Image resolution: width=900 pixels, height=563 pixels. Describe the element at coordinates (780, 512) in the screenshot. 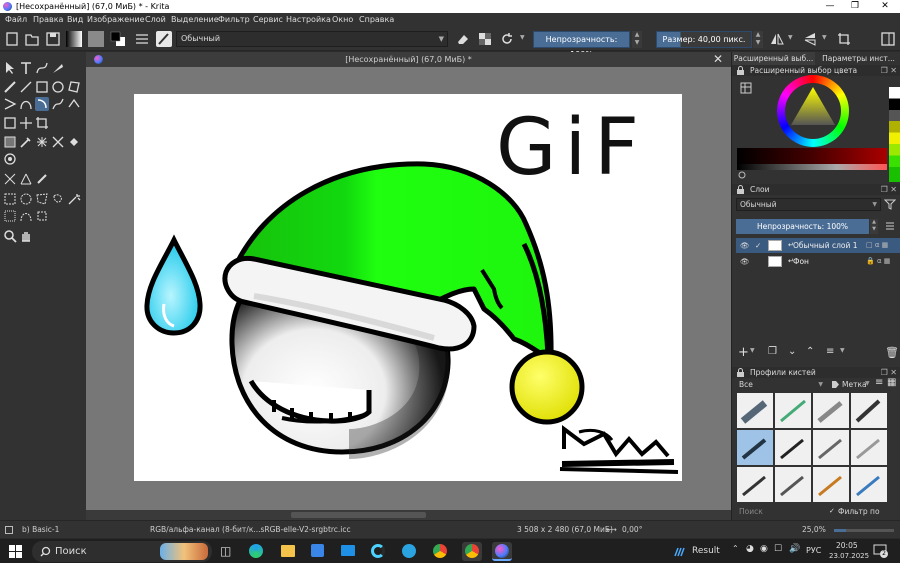

I see `brush-search-field: Поиск` at that location.